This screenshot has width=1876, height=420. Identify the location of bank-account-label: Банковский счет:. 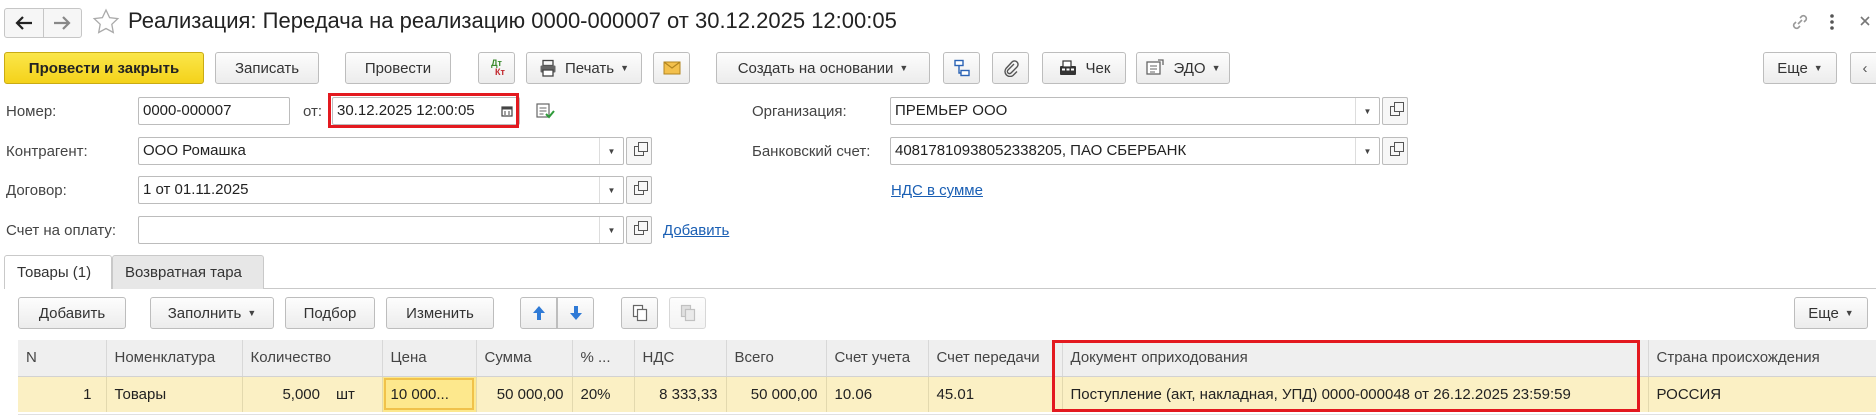
(811, 151).